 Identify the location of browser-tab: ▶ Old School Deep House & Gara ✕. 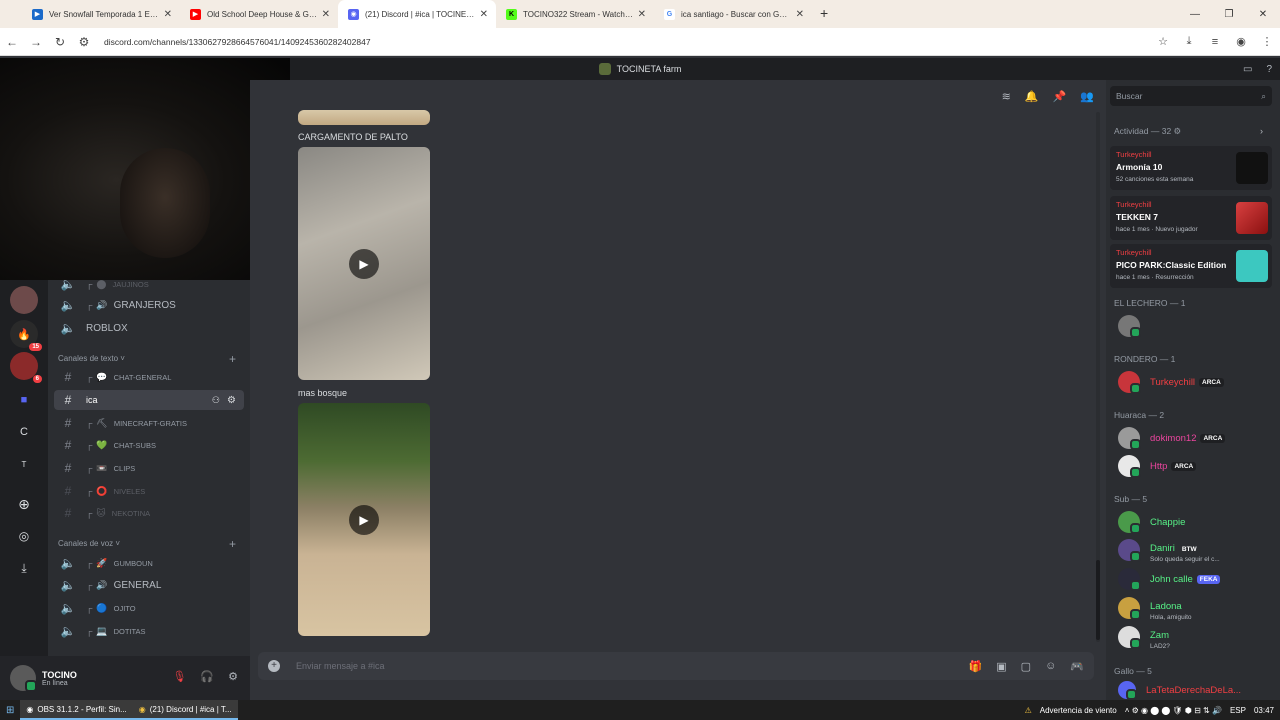
(259, 14).